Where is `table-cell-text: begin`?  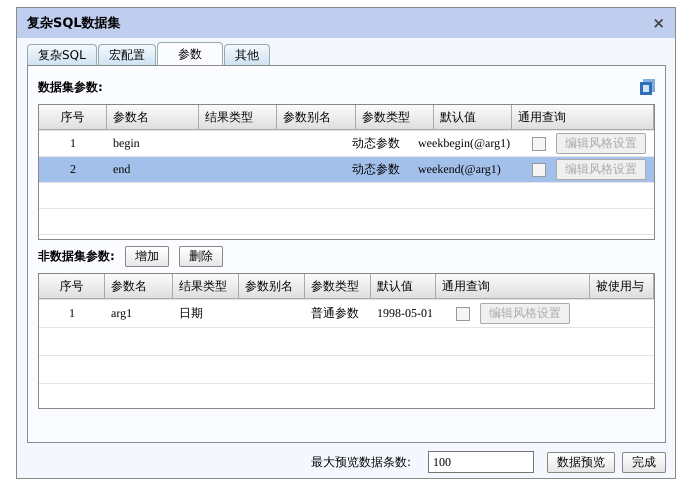
table-cell-text: begin is located at coordinates (126, 143).